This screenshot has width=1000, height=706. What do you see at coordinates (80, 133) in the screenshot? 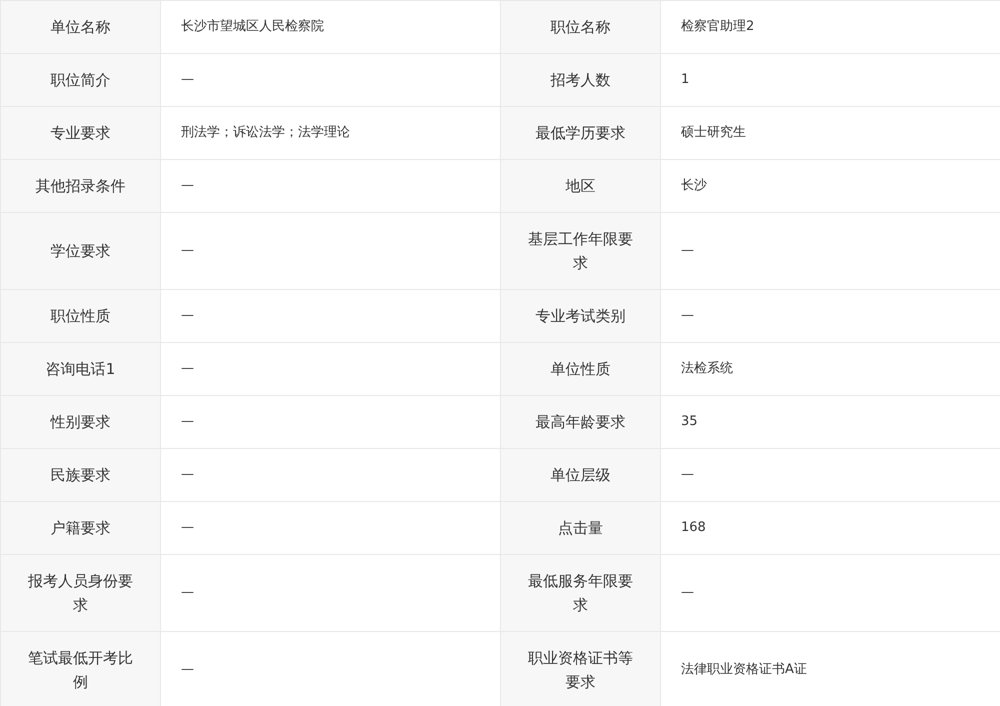
I see `field-label: 专业要求` at bounding box center [80, 133].